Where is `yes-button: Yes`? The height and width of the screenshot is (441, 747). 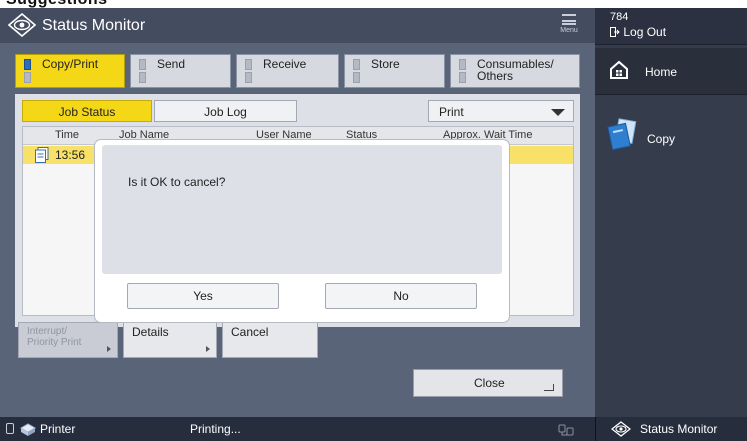 yes-button: Yes is located at coordinates (203, 296).